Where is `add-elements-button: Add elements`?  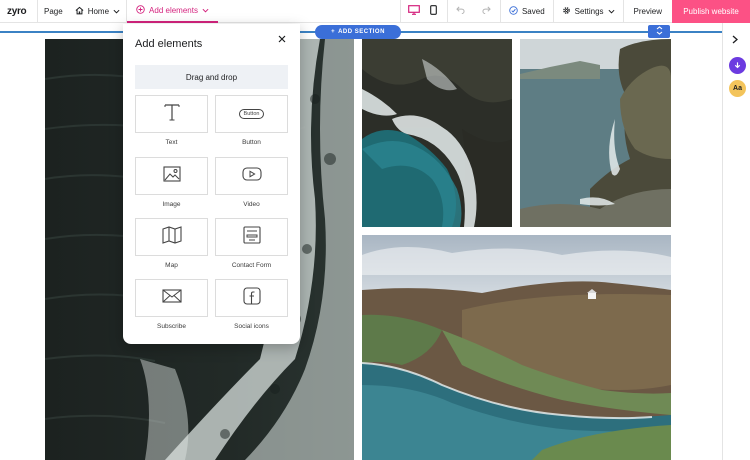 add-elements-button: Add elements is located at coordinates (172, 11).